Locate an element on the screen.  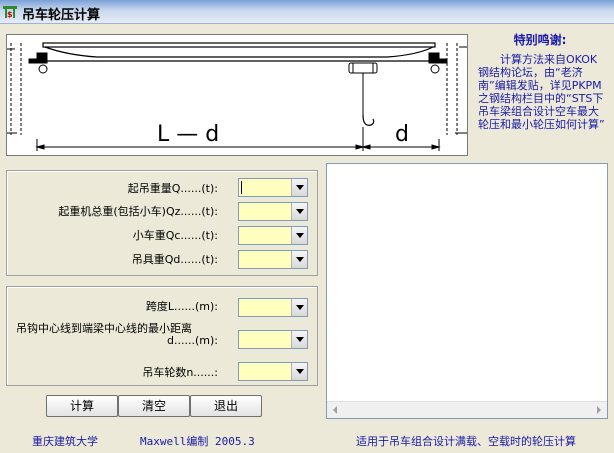
bridge-girder is located at coordinates (239, 52).